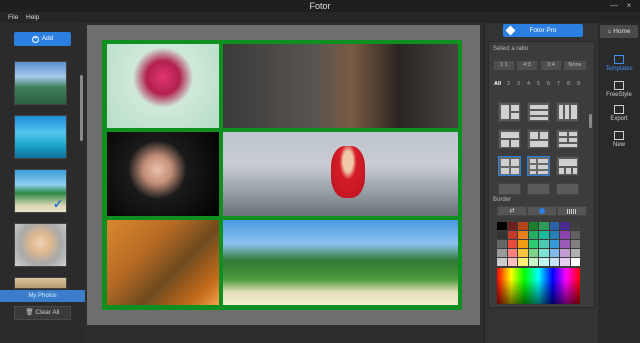 The width and height of the screenshot is (640, 343). Describe the element at coordinates (518, 84) in the screenshot. I see `count-tab-3: 3` at that location.